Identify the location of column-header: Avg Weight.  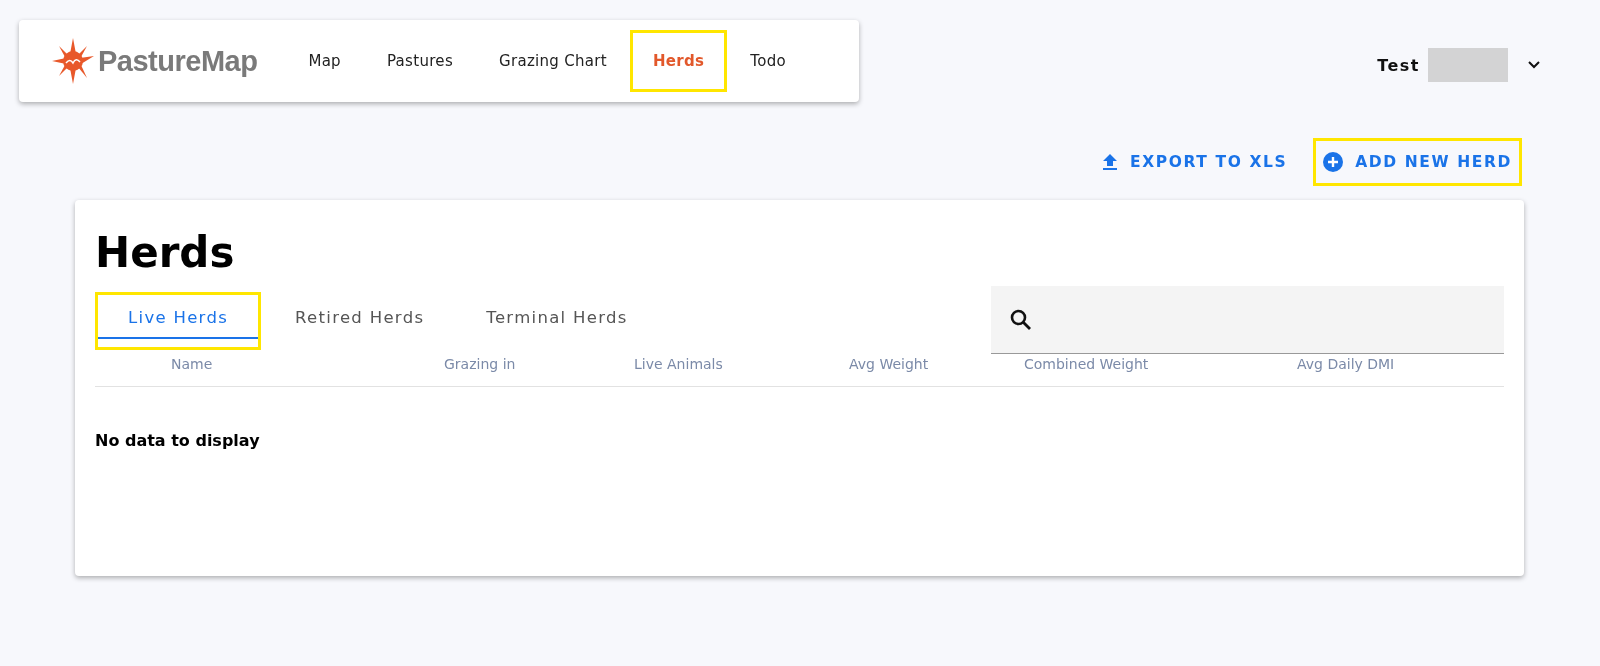
(889, 364).